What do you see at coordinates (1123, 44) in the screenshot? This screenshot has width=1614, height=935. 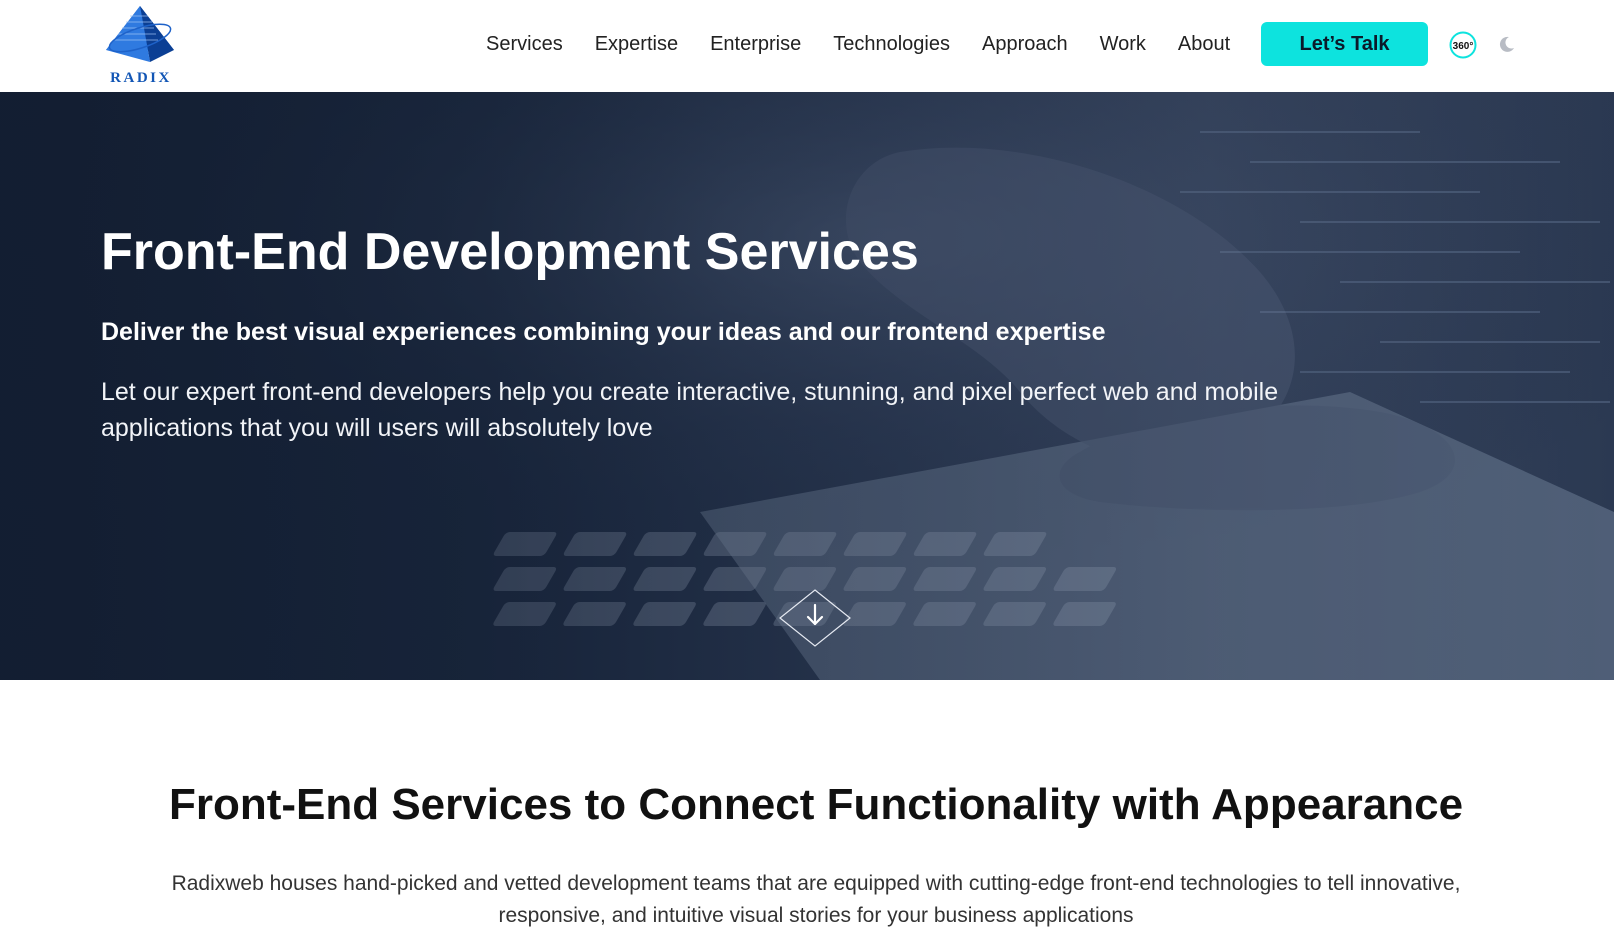 I see `nav-item-work: Work` at bounding box center [1123, 44].